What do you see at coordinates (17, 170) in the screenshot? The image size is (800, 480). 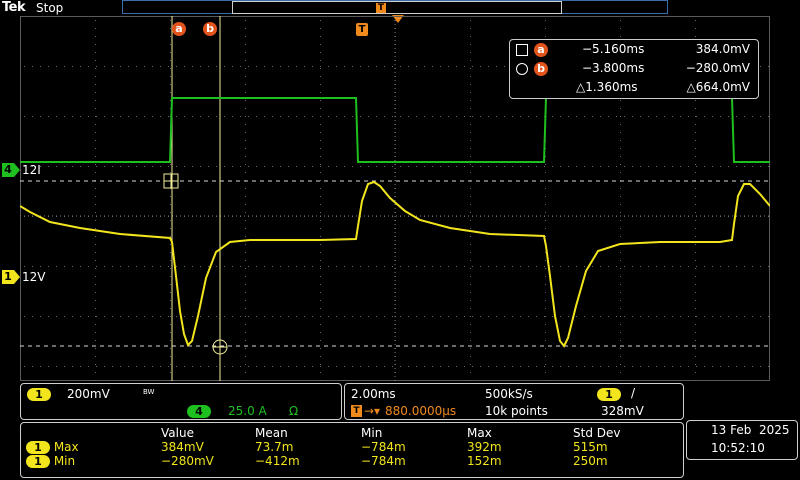 I see `ch4-arrow-icon` at bounding box center [17, 170].